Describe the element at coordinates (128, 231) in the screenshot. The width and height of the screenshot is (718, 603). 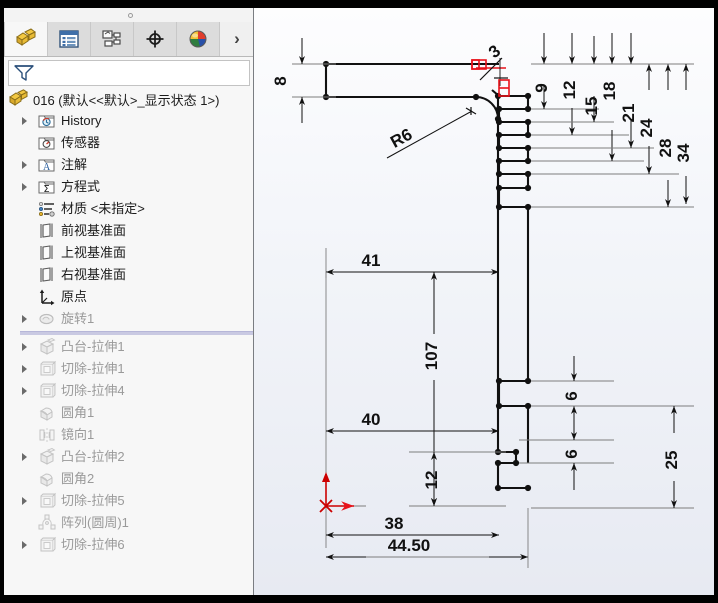
I see `tree-item-5: 前视基准面` at that location.